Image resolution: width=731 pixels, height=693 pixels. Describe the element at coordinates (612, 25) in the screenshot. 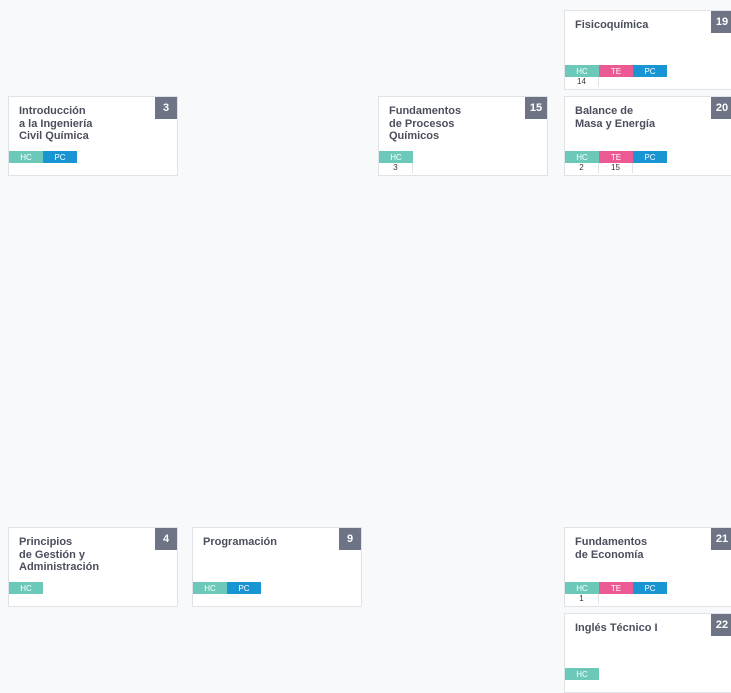

I see `course-title: Fisicoquímica` at that location.